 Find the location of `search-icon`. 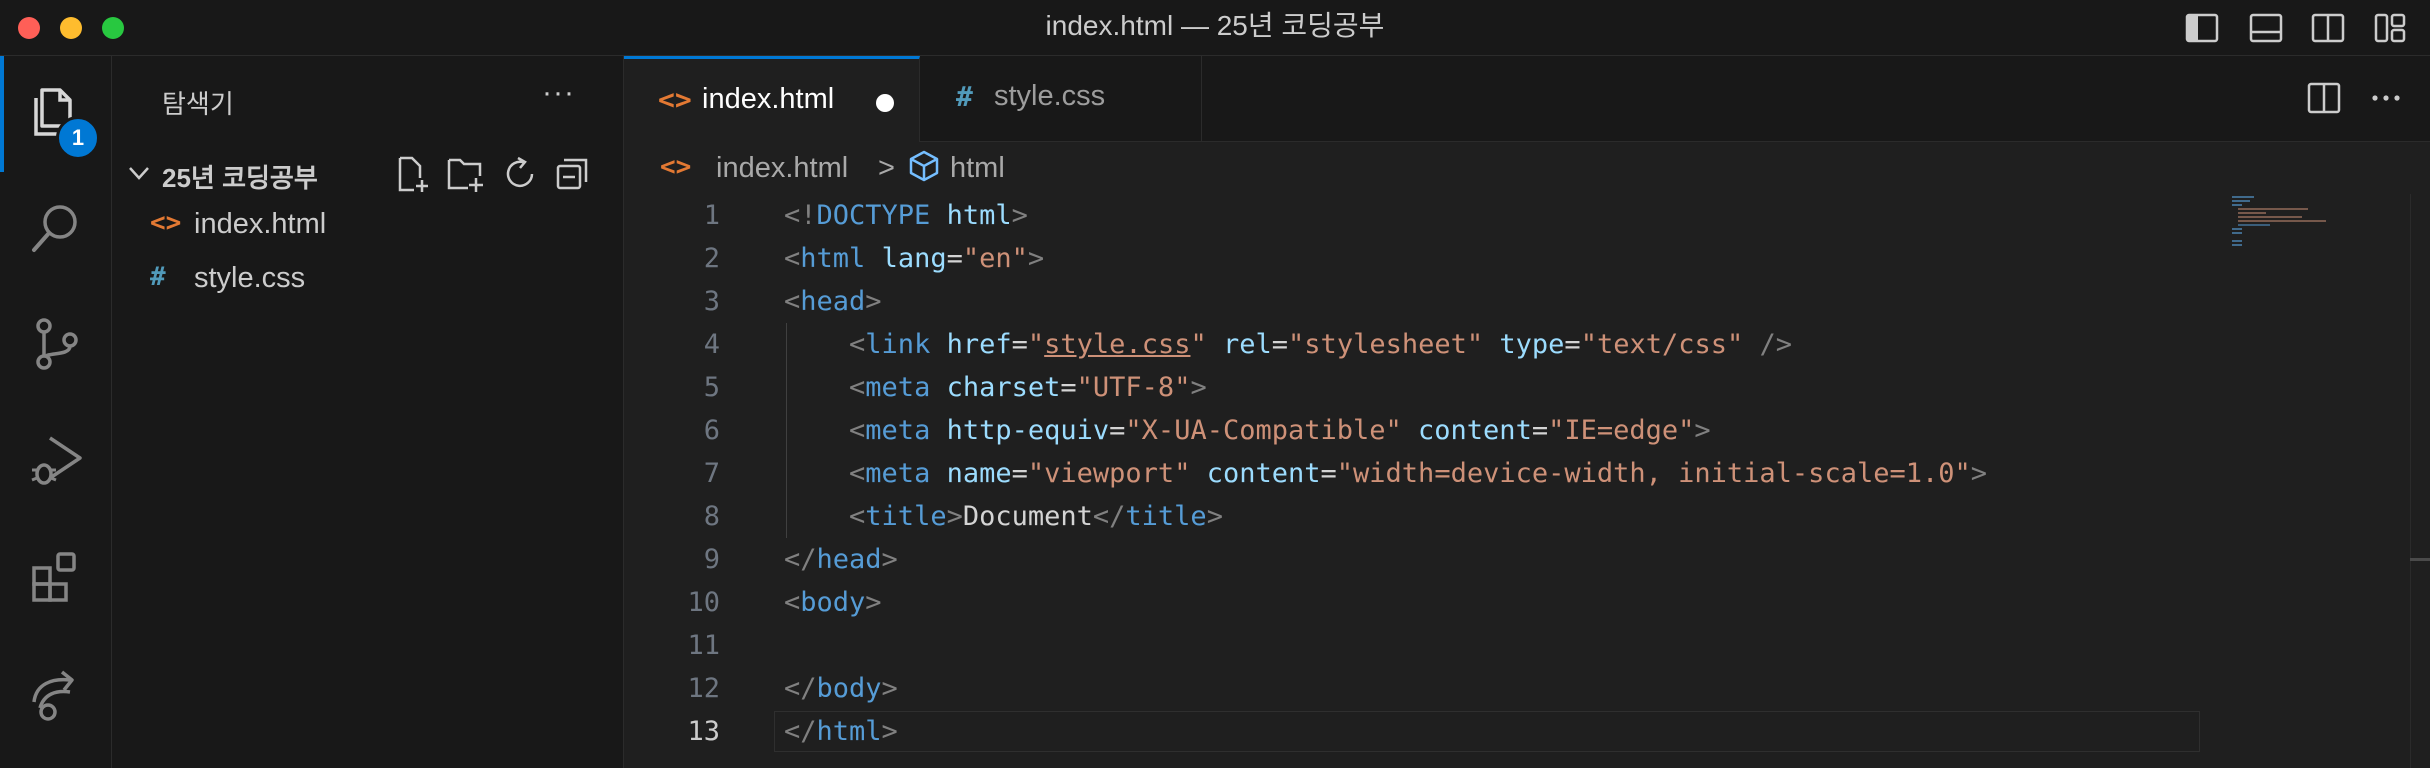

search-icon is located at coordinates (56, 230).